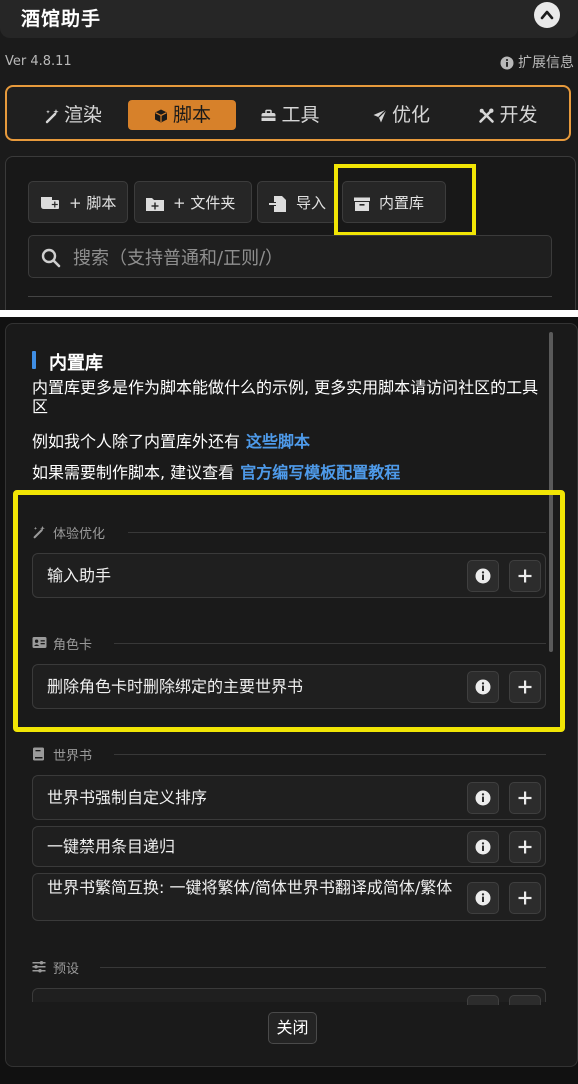 The width and height of the screenshot is (578, 1084). What do you see at coordinates (136, 441) in the screenshot?
I see `reference-text-1: 例如我个人除了内置库外还有` at bounding box center [136, 441].